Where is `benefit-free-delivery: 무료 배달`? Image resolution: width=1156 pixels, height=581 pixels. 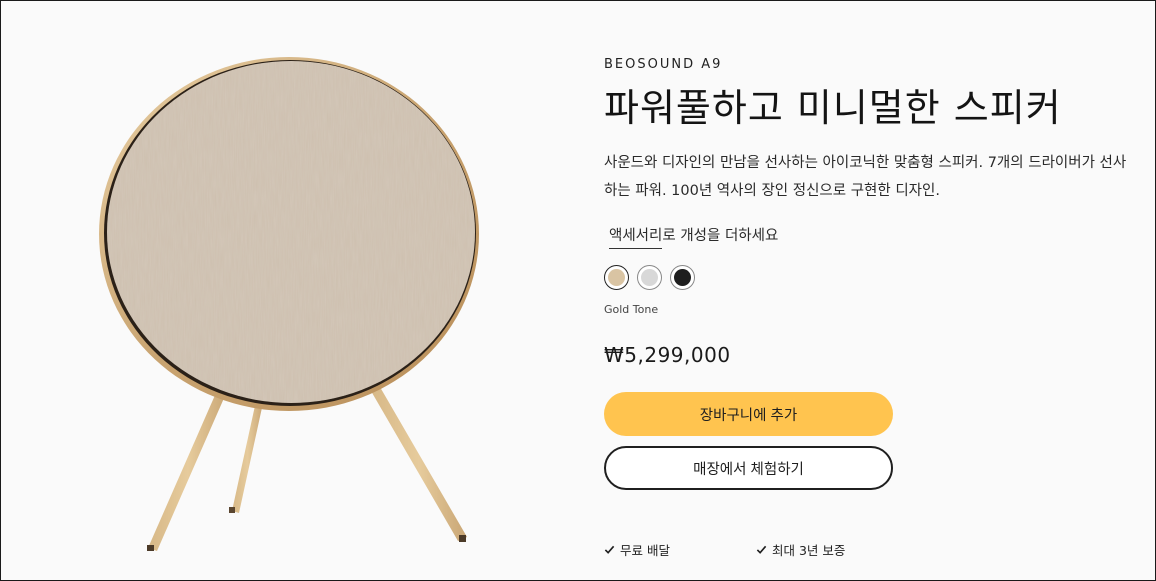
benefit-free-delivery: 무료 배달 is located at coordinates (637, 549).